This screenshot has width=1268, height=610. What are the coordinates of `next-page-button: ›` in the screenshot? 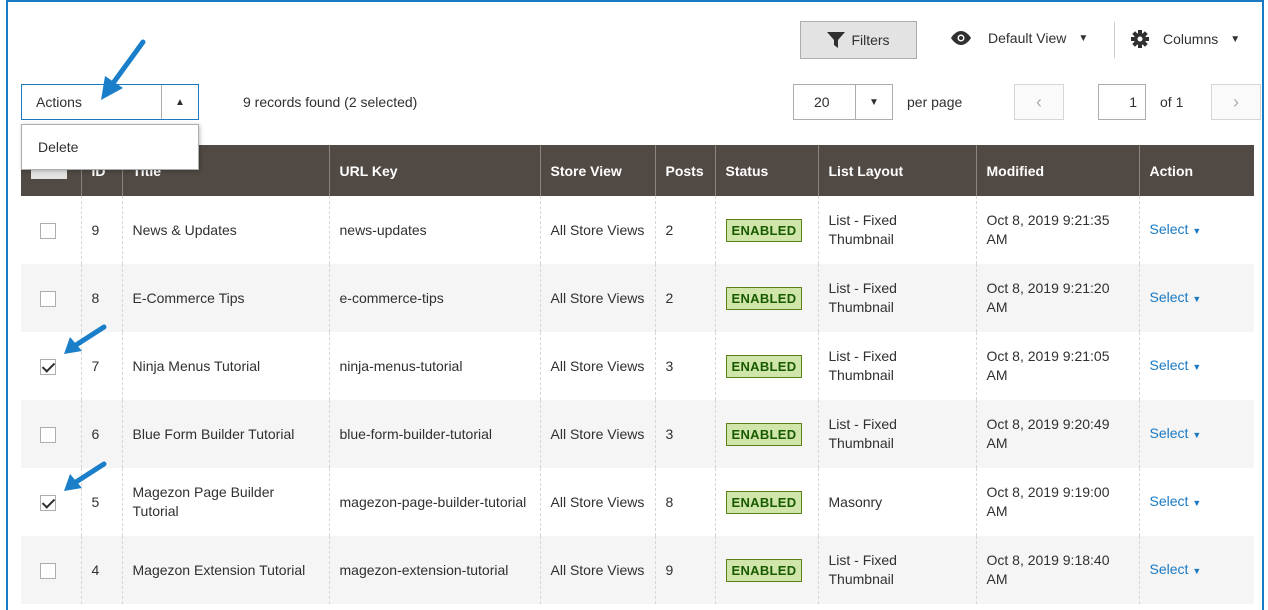 It's located at (1236, 102).